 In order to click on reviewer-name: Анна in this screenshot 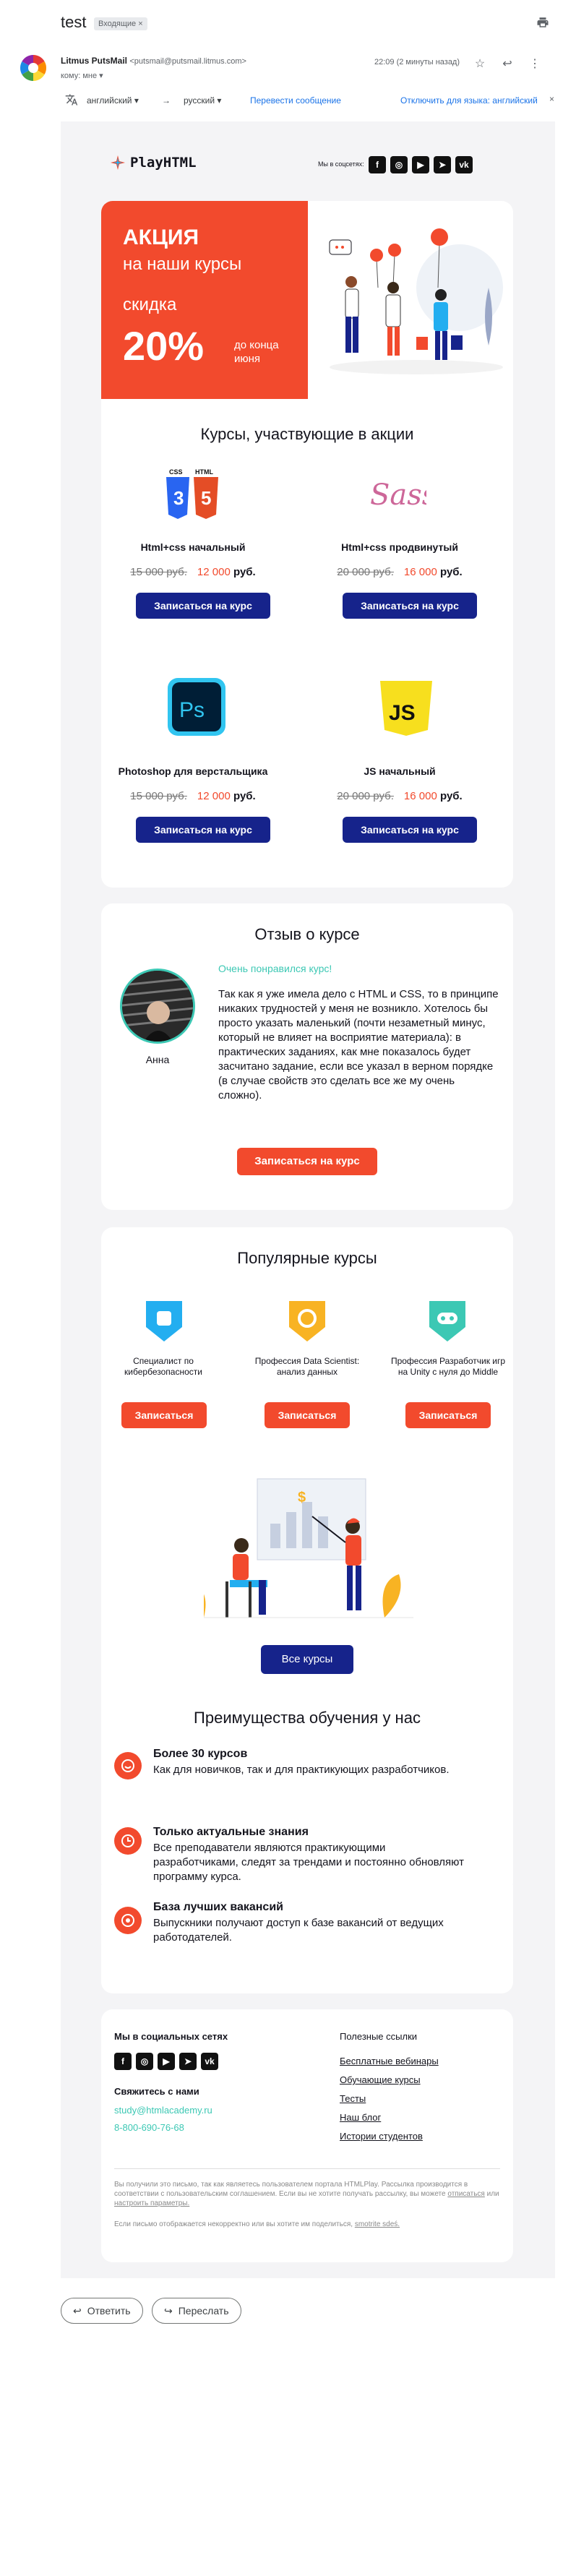, I will do `click(158, 1059)`.